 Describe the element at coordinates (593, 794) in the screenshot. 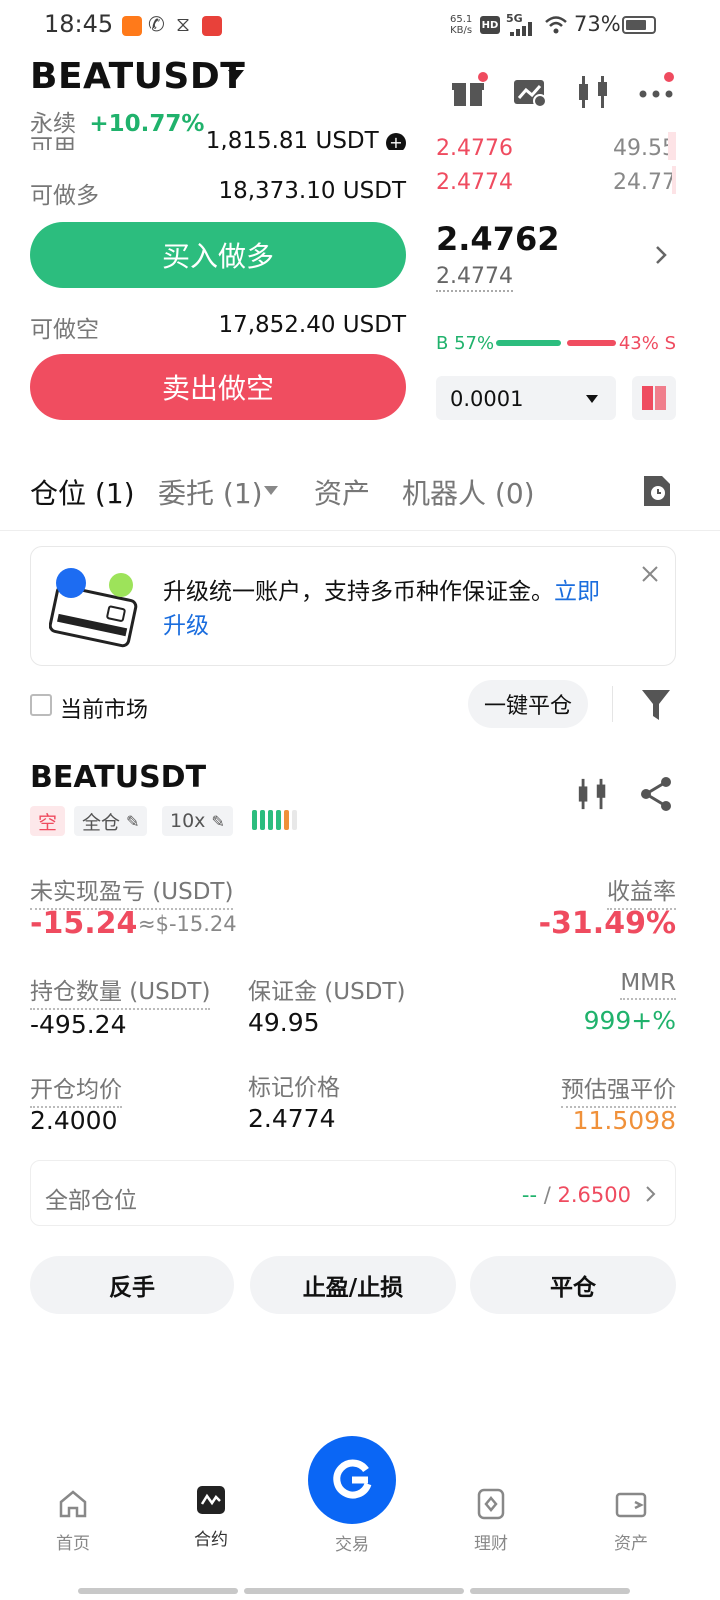

I see `position-chart-icon` at that location.